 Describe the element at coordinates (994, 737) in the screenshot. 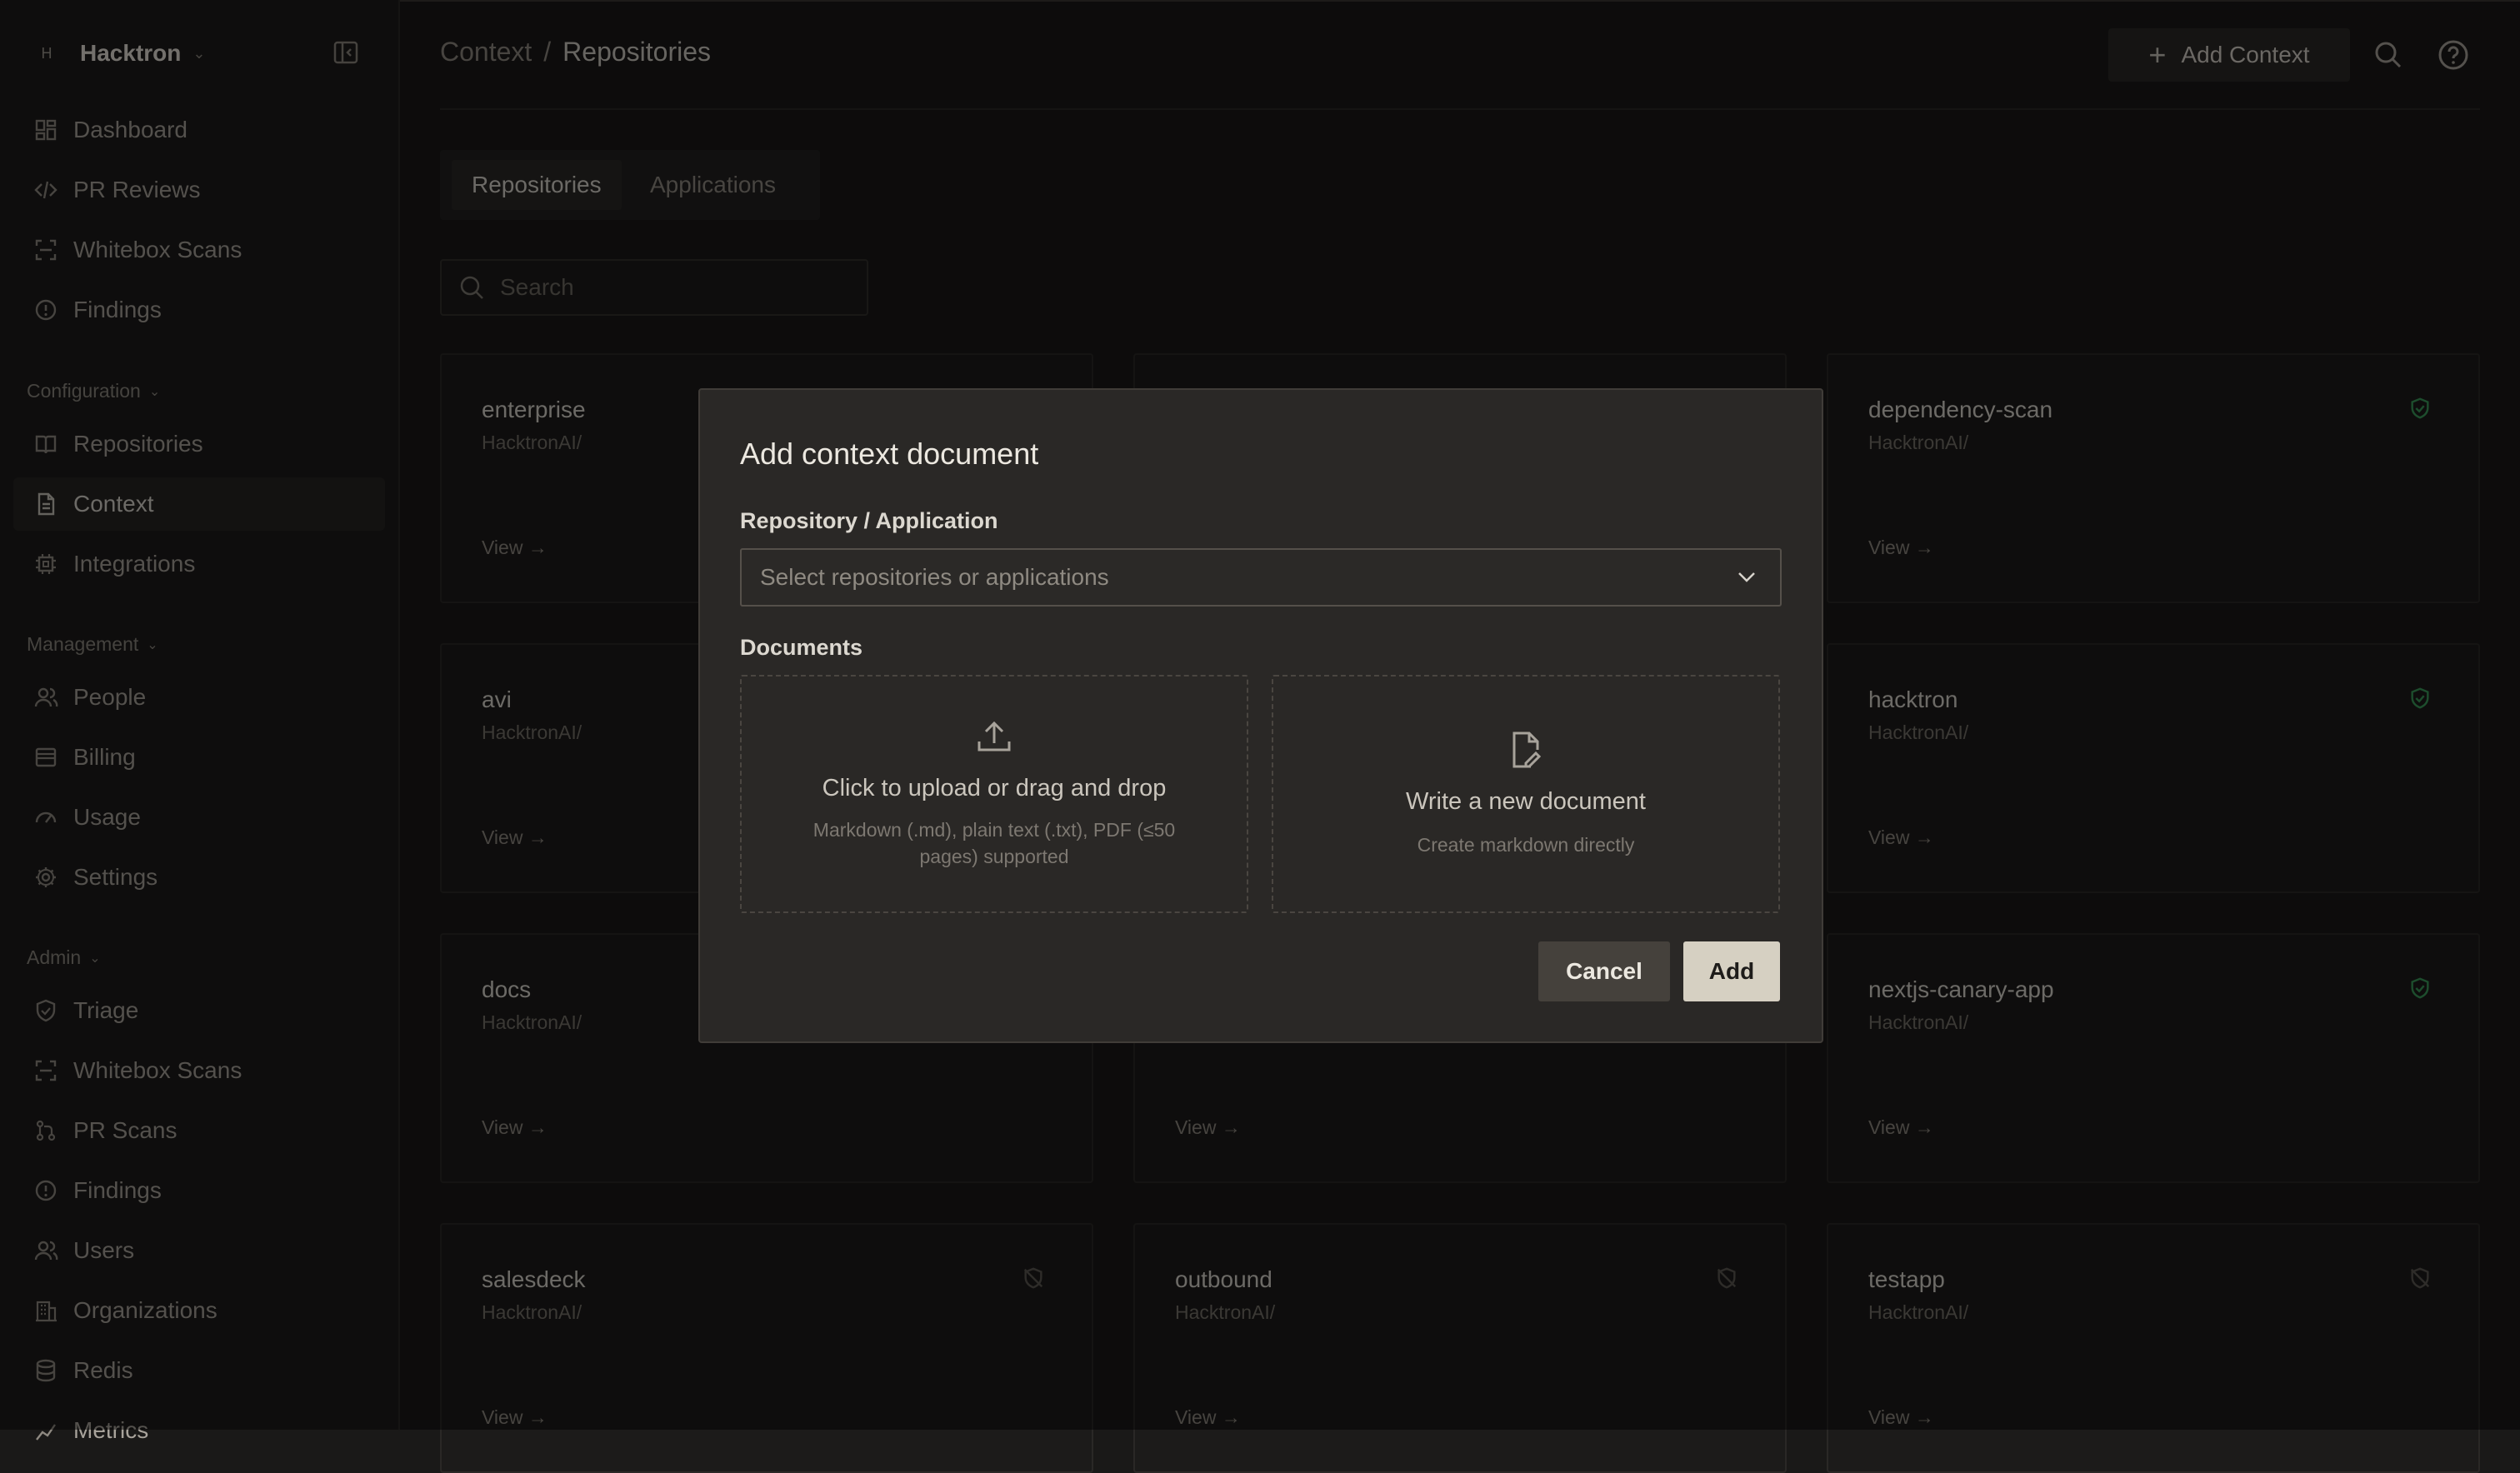

I see `upload-icon` at that location.